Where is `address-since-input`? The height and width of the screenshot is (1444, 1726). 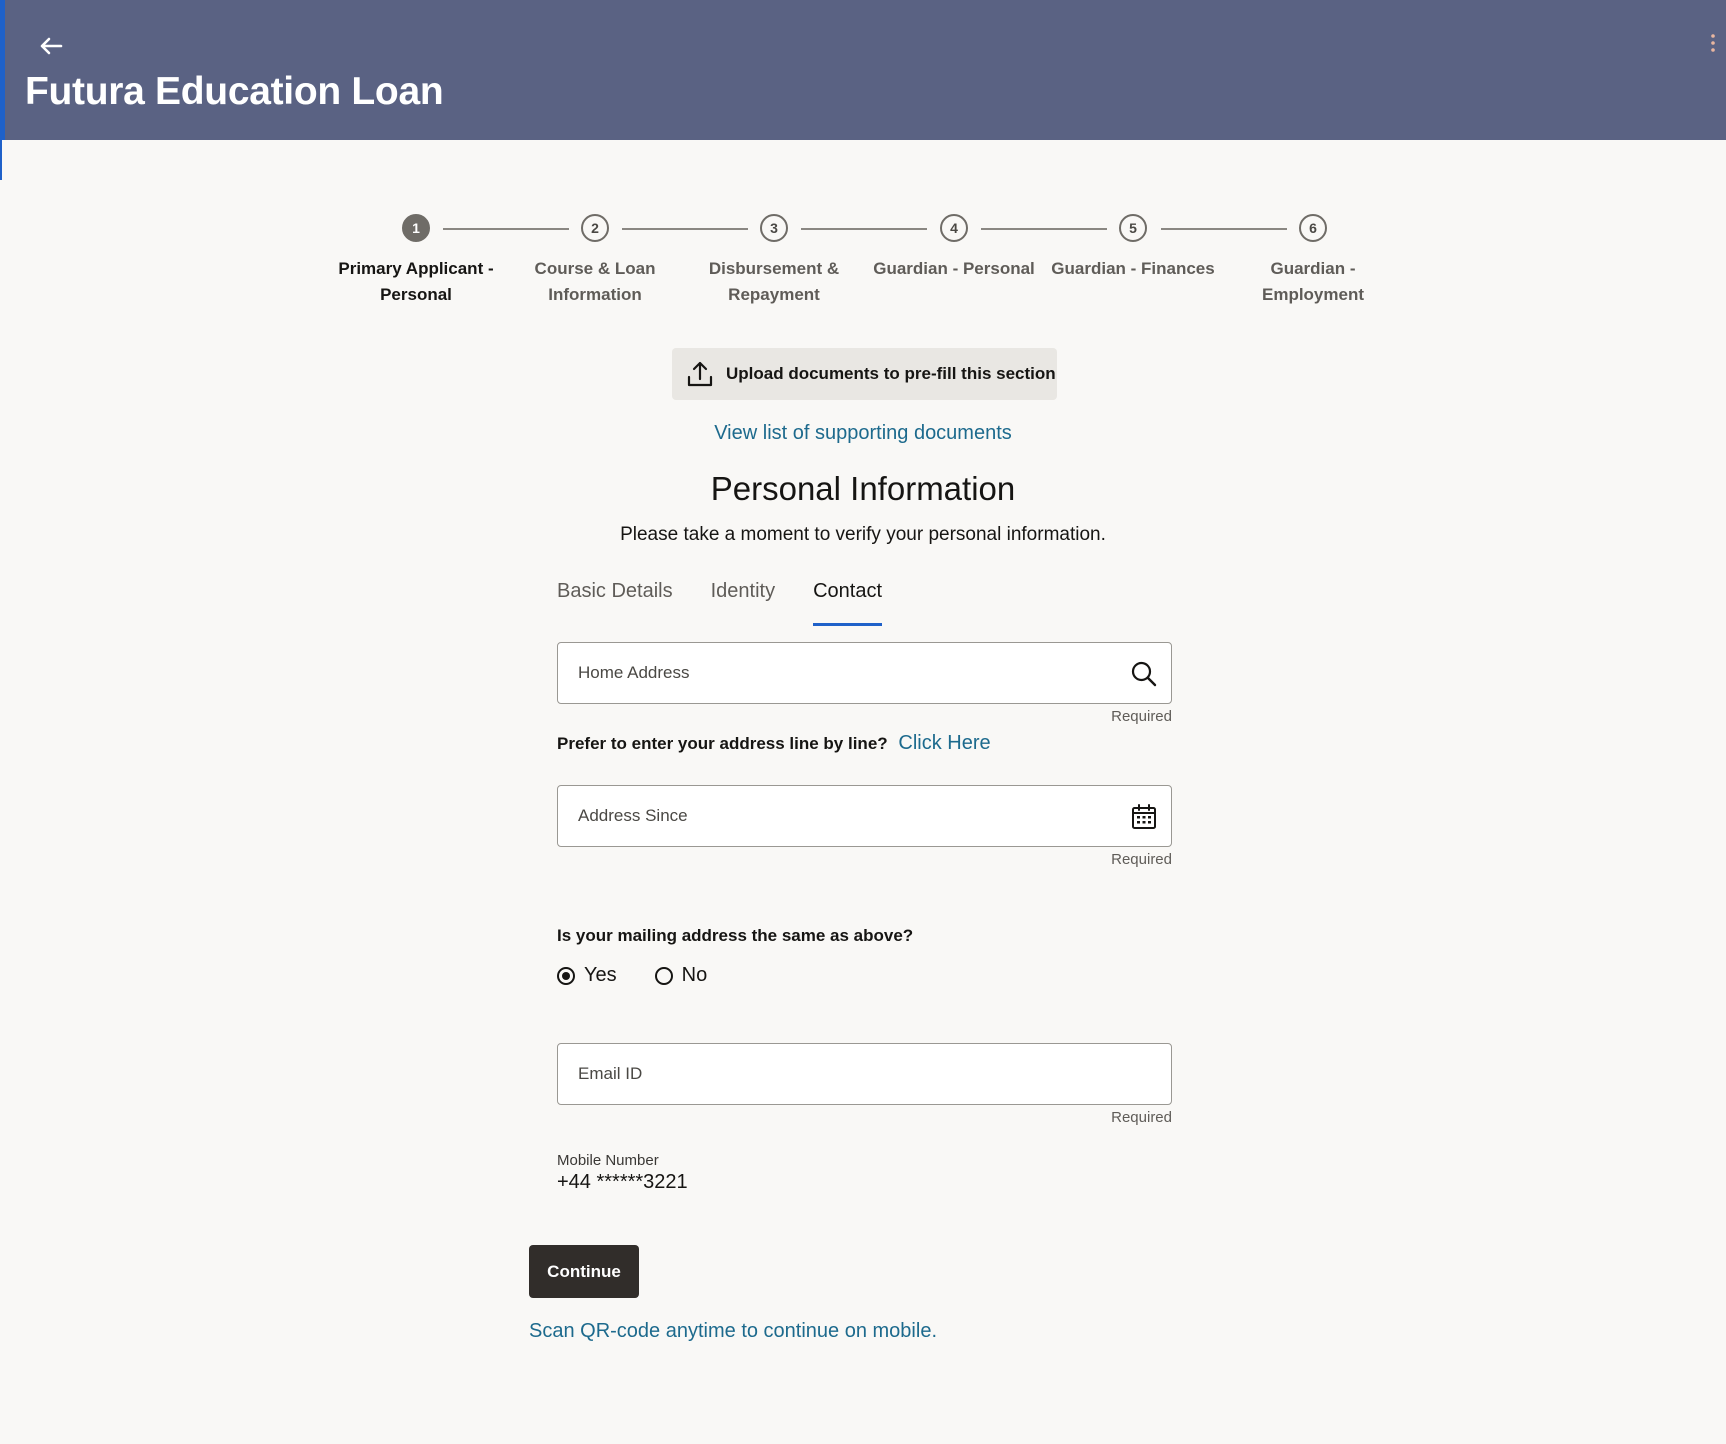
address-since-input is located at coordinates (864, 816).